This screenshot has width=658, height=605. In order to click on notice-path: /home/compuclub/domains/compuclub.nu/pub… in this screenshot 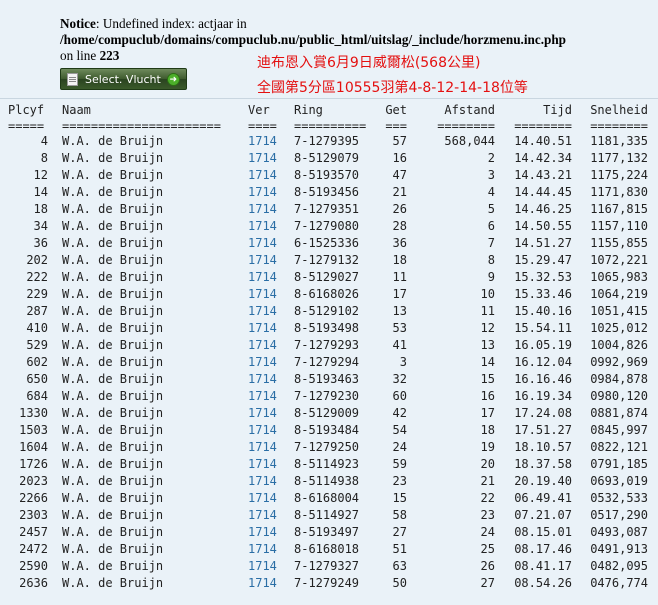, I will do `click(313, 39)`.